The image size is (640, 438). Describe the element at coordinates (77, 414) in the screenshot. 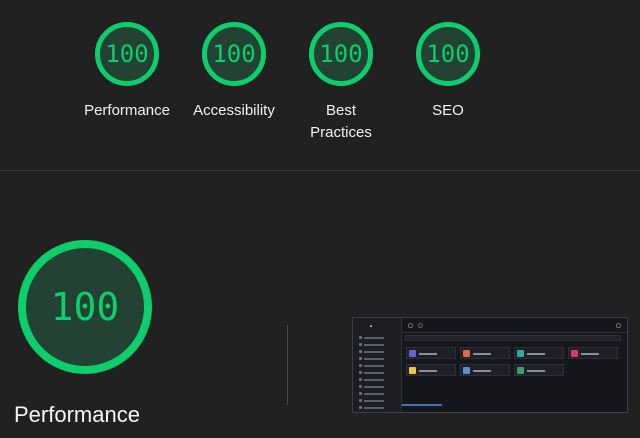

I see `performance-title: Performance` at that location.